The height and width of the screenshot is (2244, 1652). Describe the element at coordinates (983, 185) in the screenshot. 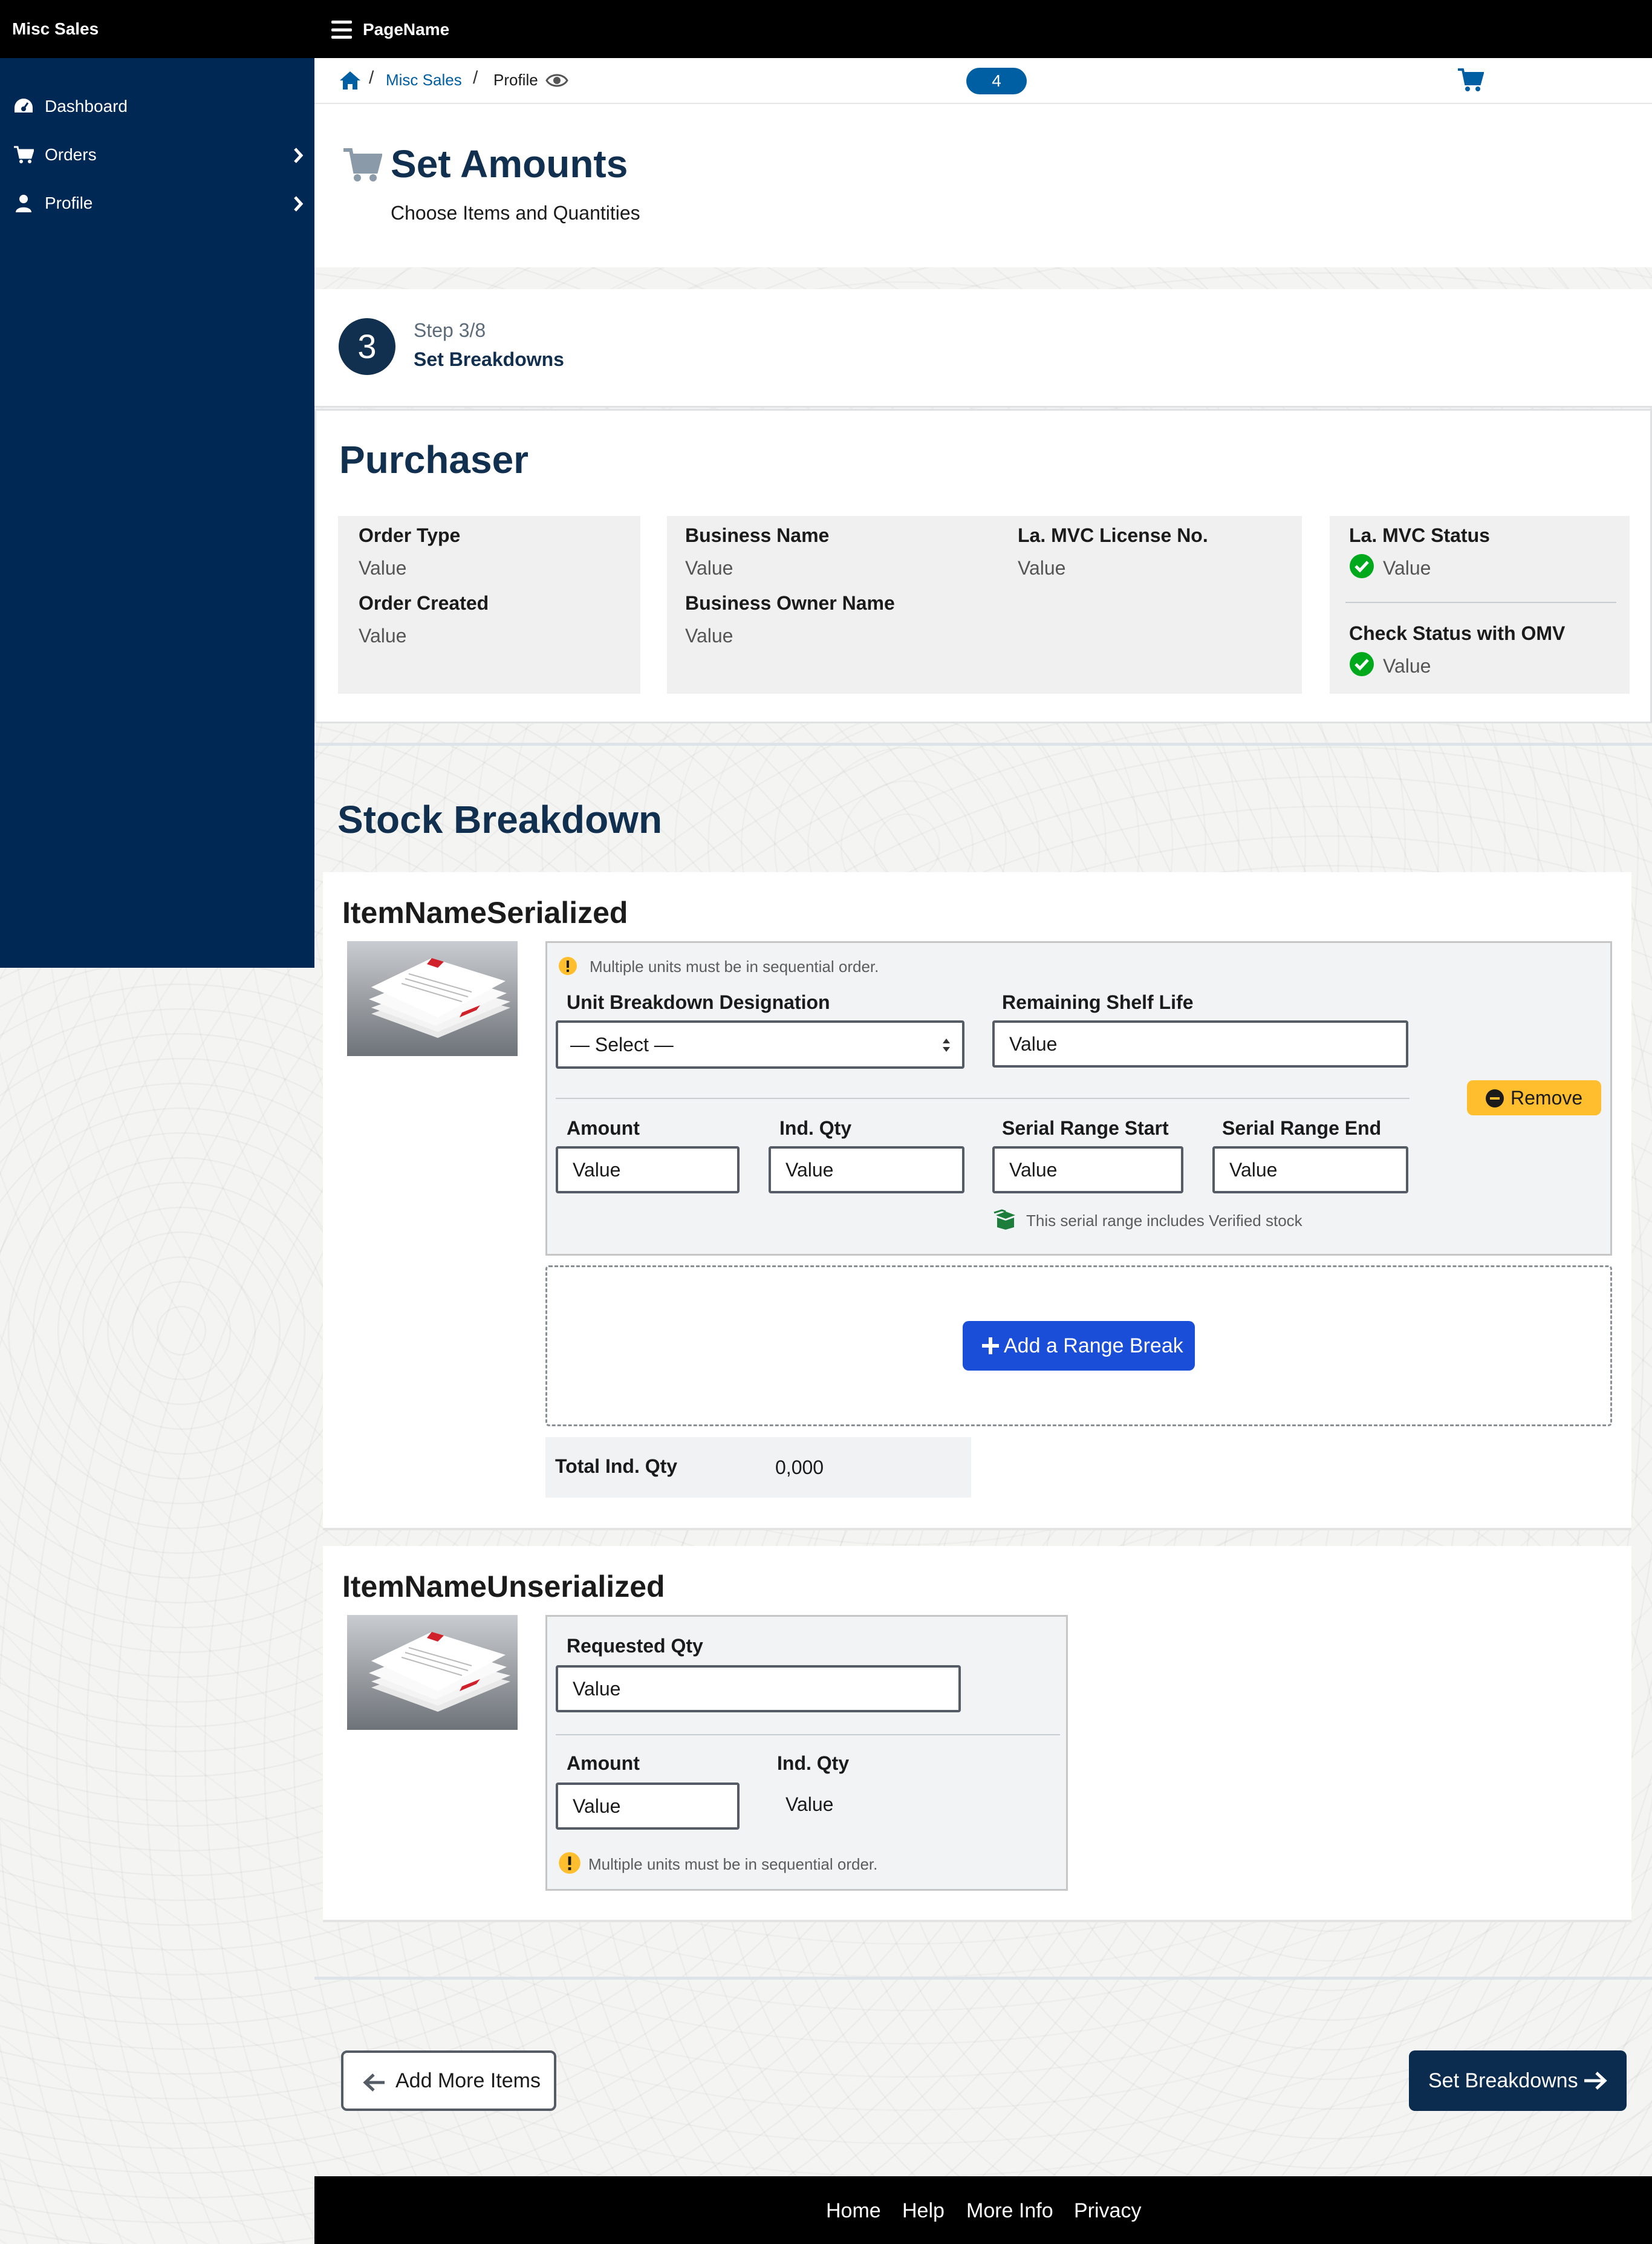

I see `page-header: Set Amounts Choose Items and Quantities` at that location.